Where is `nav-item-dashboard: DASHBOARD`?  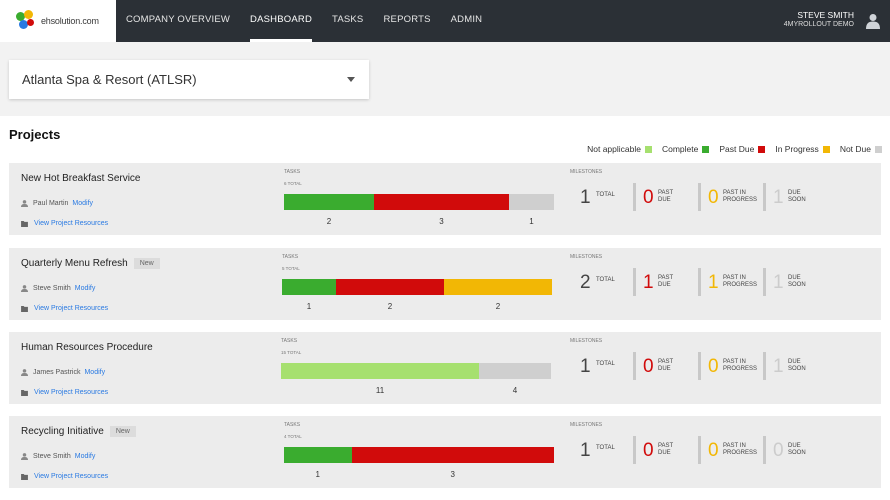 nav-item-dashboard: DASHBOARD is located at coordinates (281, 21).